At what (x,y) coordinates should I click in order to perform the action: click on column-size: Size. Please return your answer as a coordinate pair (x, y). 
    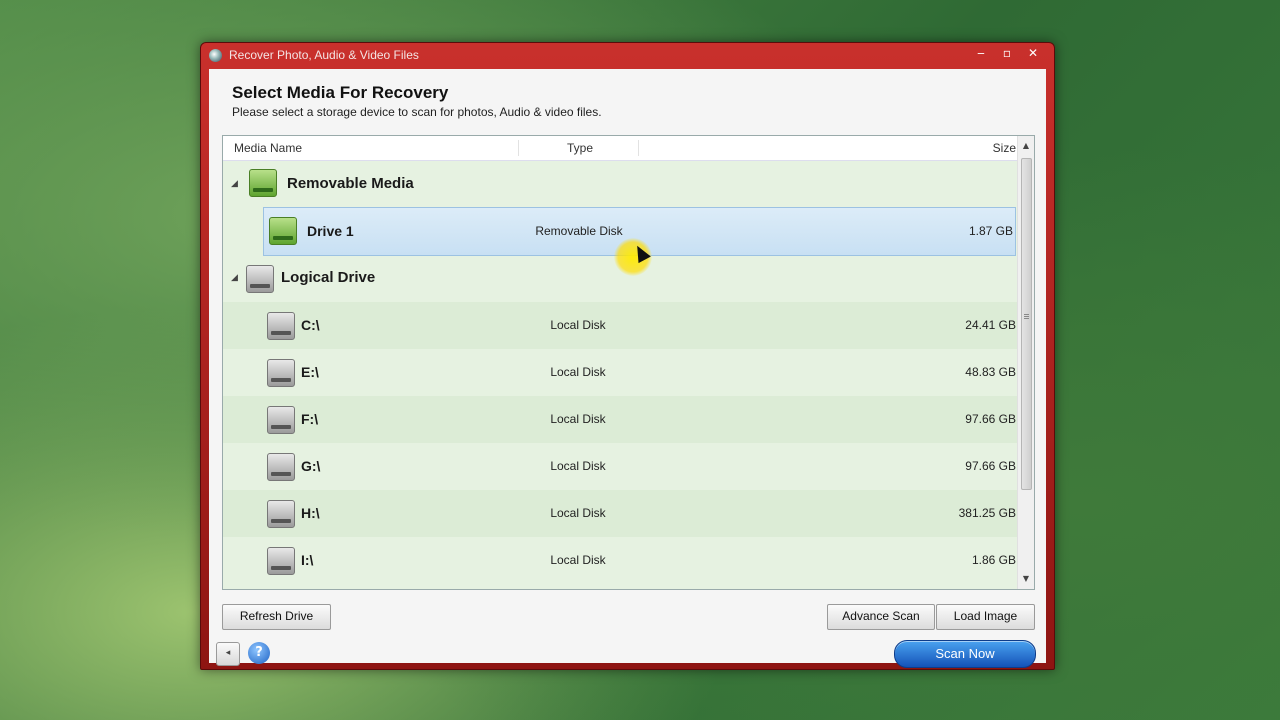
    Looking at the image, I should click on (1004, 148).